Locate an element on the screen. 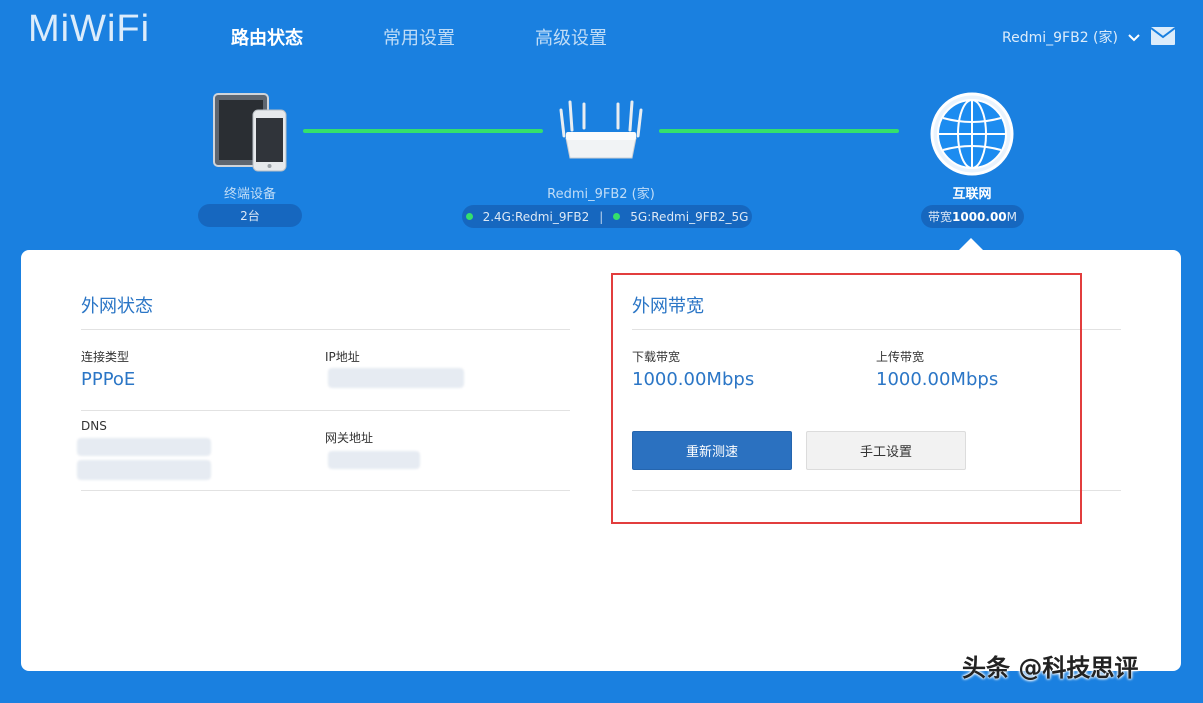  bandwidth-value: 1000.00 is located at coordinates (979, 216).